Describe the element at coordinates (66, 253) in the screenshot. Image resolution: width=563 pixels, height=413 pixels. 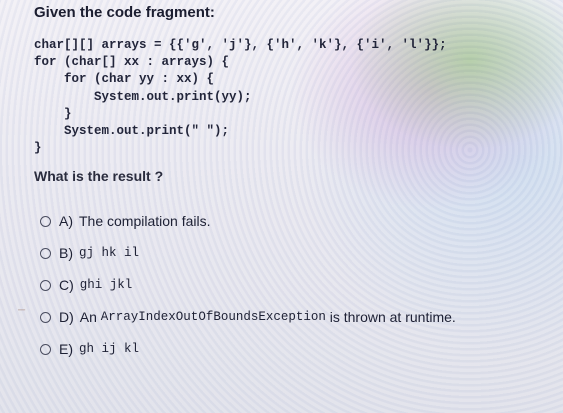
I see `option-key: B)` at that location.